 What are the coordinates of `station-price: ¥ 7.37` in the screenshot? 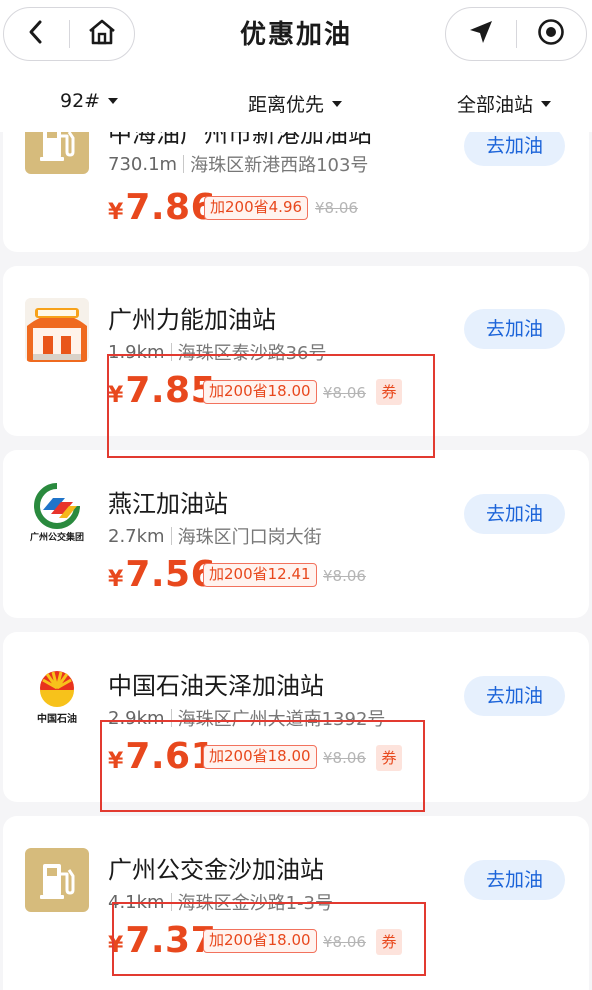 It's located at (162, 940).